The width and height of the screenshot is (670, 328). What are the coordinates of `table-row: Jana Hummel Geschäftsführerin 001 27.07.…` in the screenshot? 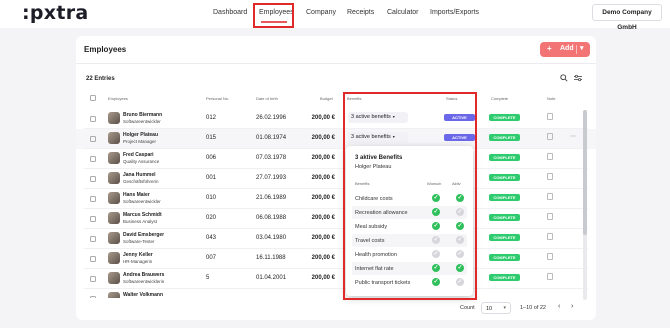 It's located at (336, 179).